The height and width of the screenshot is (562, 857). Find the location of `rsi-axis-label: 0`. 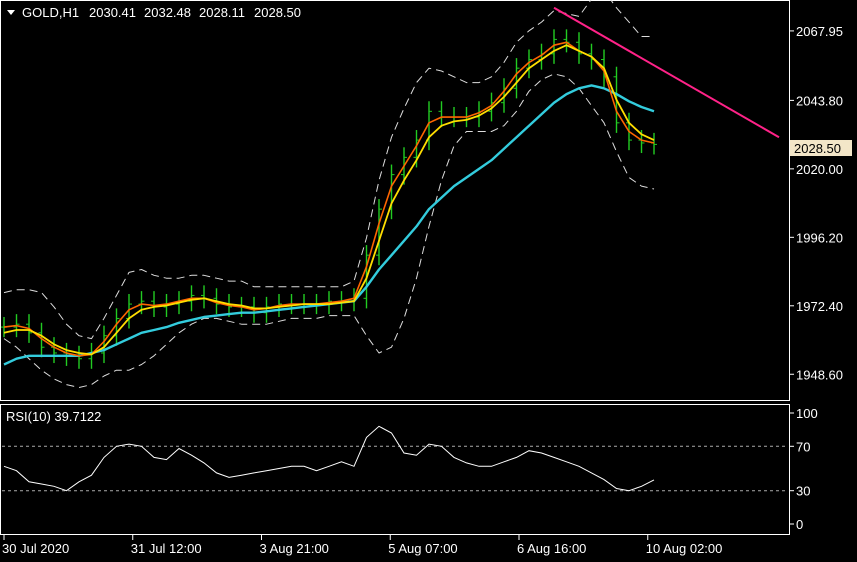

rsi-axis-label: 0 is located at coordinates (799, 524).